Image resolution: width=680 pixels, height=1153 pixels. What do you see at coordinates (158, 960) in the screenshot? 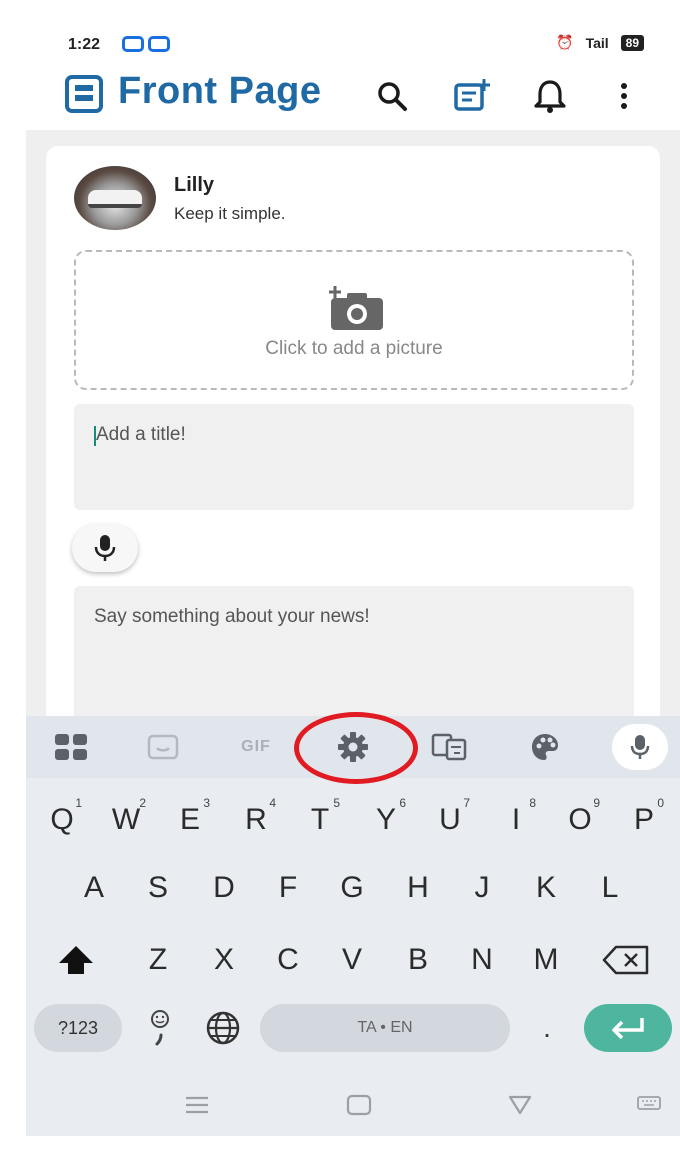
I see `key-z: Z` at bounding box center [158, 960].